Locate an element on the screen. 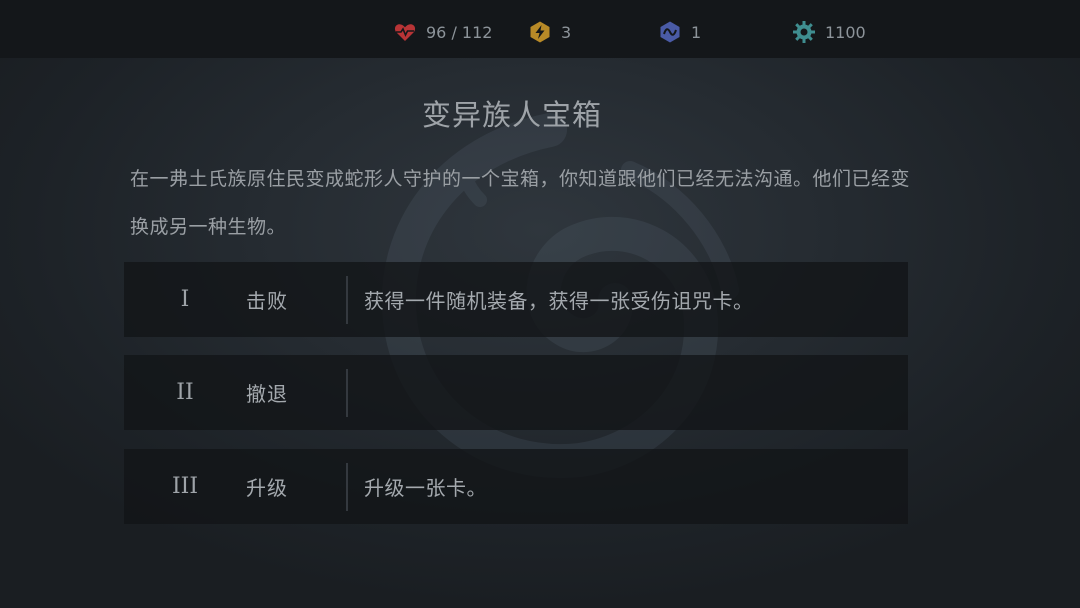 This screenshot has height=608, width=1080. heart-pulse-icon is located at coordinates (405, 32).